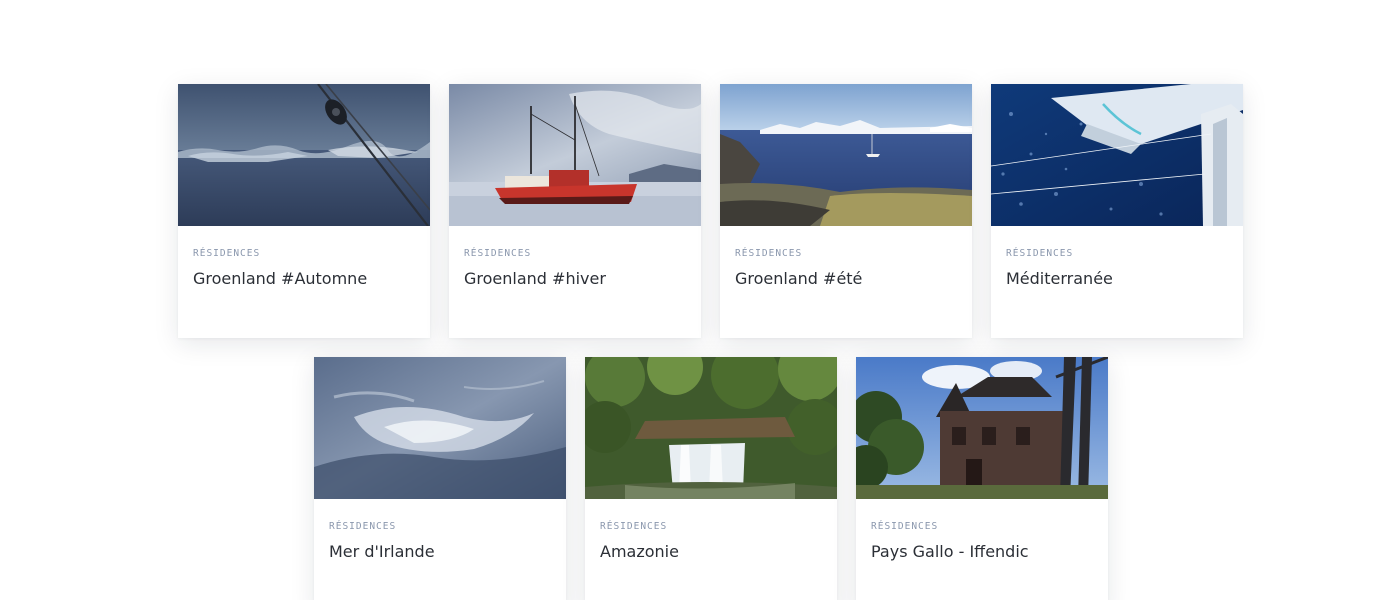  What do you see at coordinates (1117, 279) in the screenshot?
I see `card-title: Méditerranée` at bounding box center [1117, 279].